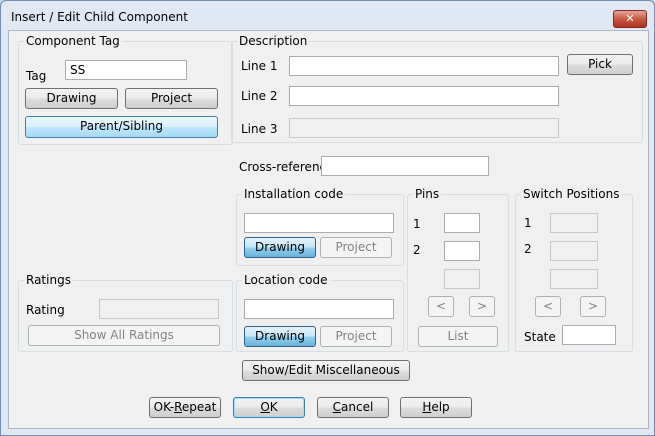  Describe the element at coordinates (121, 127) in the screenshot. I see `parent-sibling-button: Parent/Sibling` at that location.